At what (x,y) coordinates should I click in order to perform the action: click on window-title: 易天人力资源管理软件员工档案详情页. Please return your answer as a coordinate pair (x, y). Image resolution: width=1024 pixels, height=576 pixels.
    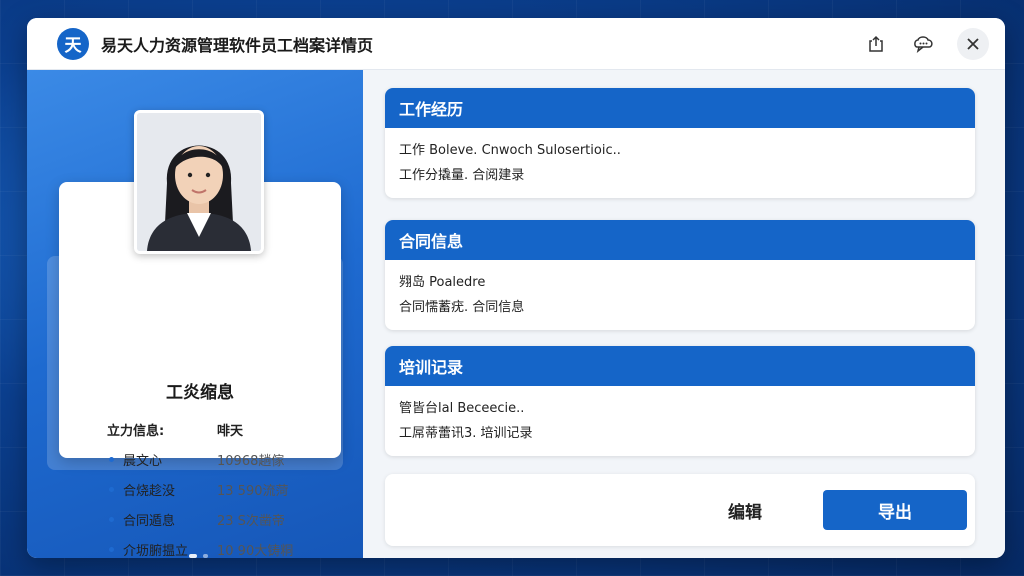
    Looking at the image, I should click on (237, 45).